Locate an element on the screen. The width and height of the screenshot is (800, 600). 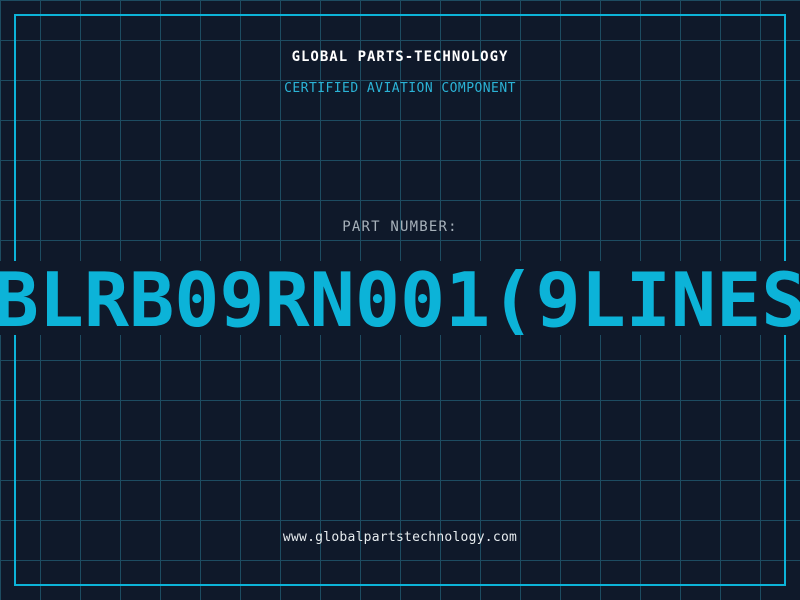
part-number-strip: BLRB09RN001(9LINES is located at coordinates (400, 298).